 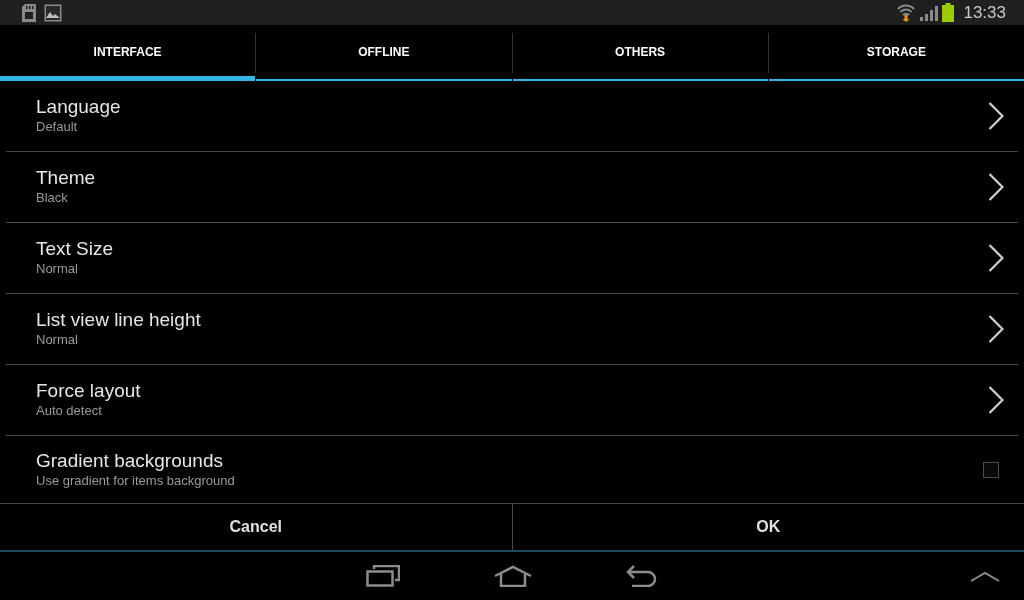 What do you see at coordinates (512, 469) in the screenshot?
I see `settings-row: Gradient backgrounds Use gradient for items background` at bounding box center [512, 469].